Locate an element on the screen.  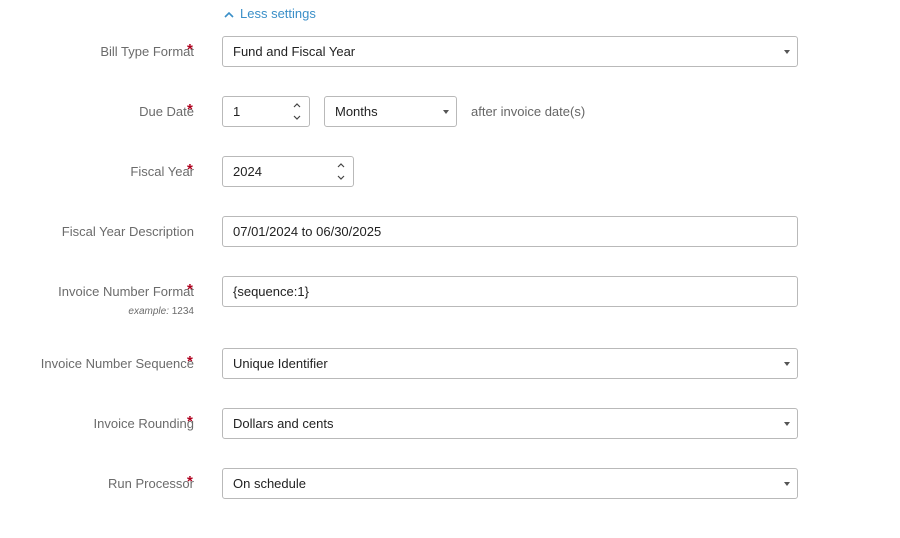
invoice-number-format-example: example: 1234 is located at coordinates (161, 311).